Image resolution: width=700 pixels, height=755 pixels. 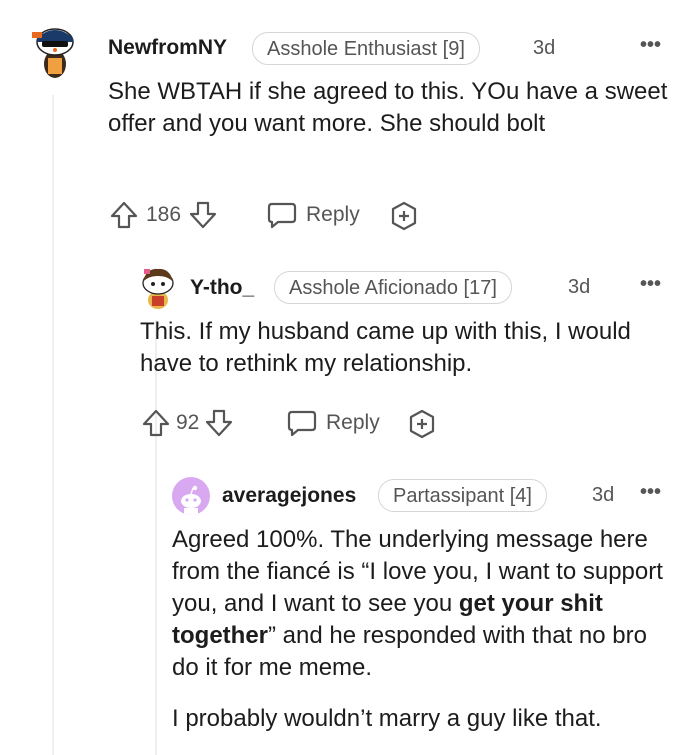 I want to click on user-flair: Partassipant [4], so click(x=462, y=495).